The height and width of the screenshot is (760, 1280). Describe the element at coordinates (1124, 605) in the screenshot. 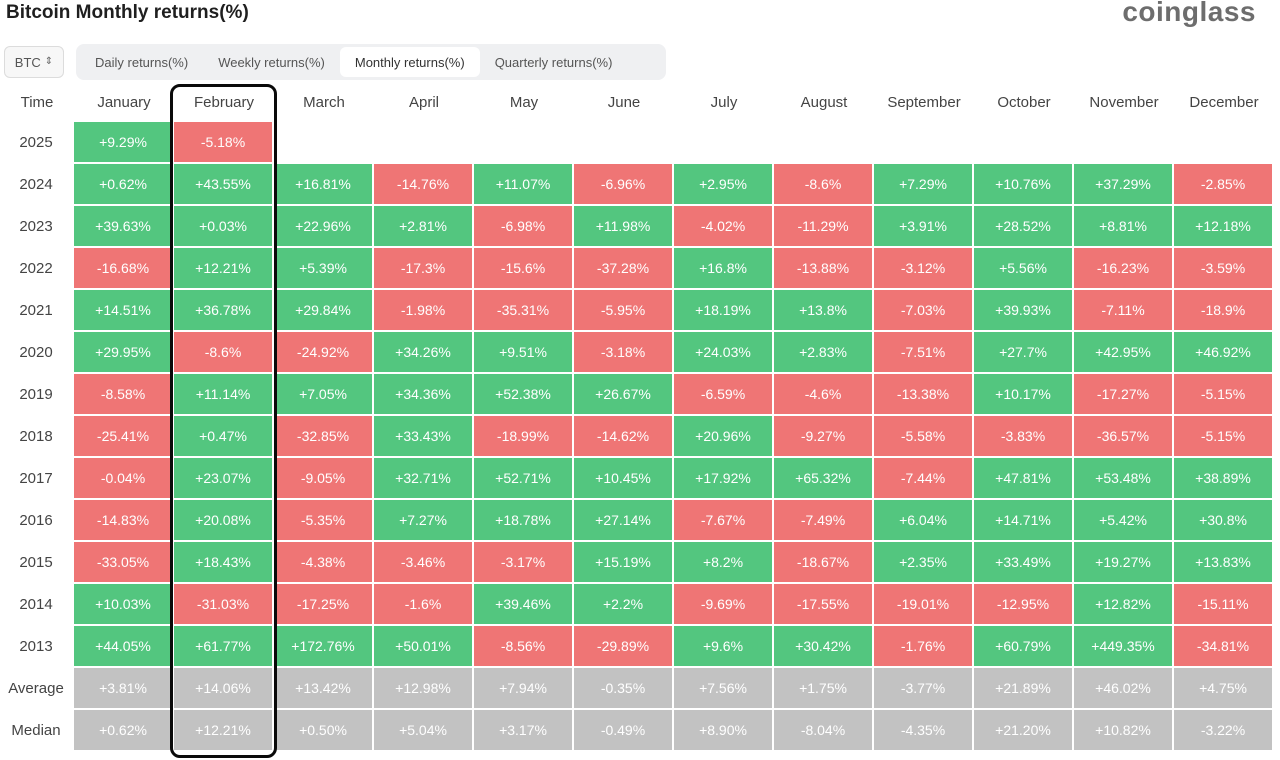

I see `return-cell: +12.82%` at that location.